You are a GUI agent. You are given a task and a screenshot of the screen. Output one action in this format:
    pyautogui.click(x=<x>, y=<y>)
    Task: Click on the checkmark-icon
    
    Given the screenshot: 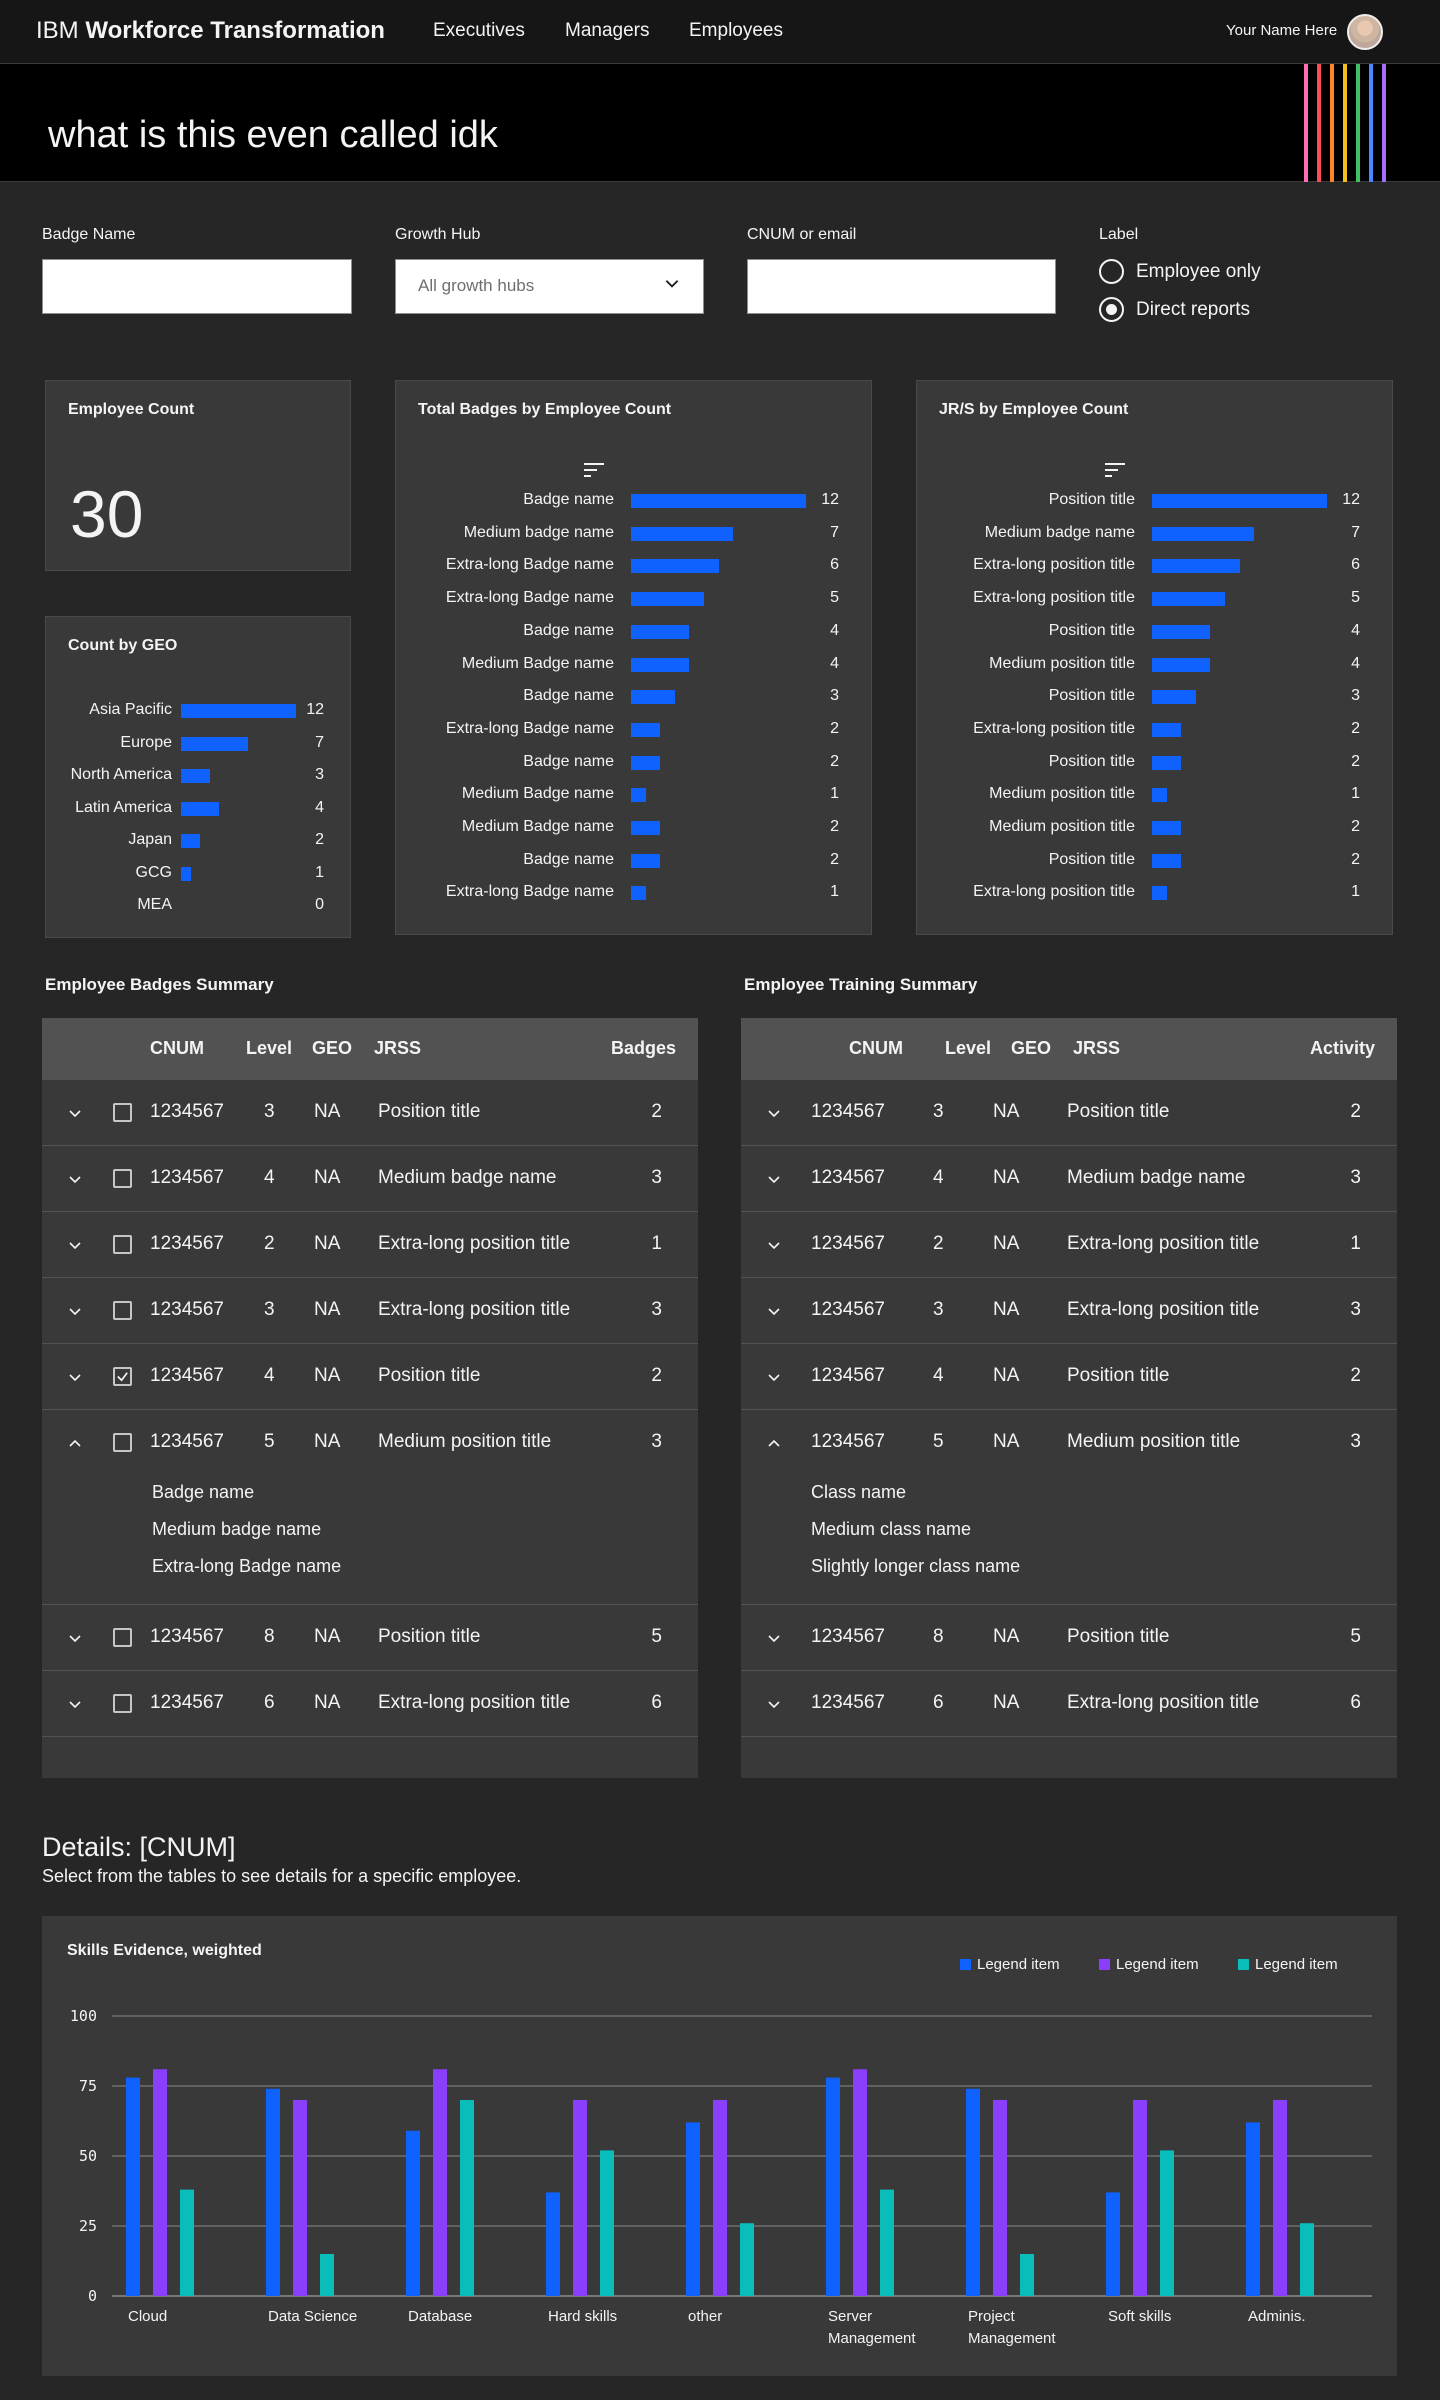 What is the action you would take?
    pyautogui.click(x=122, y=1377)
    